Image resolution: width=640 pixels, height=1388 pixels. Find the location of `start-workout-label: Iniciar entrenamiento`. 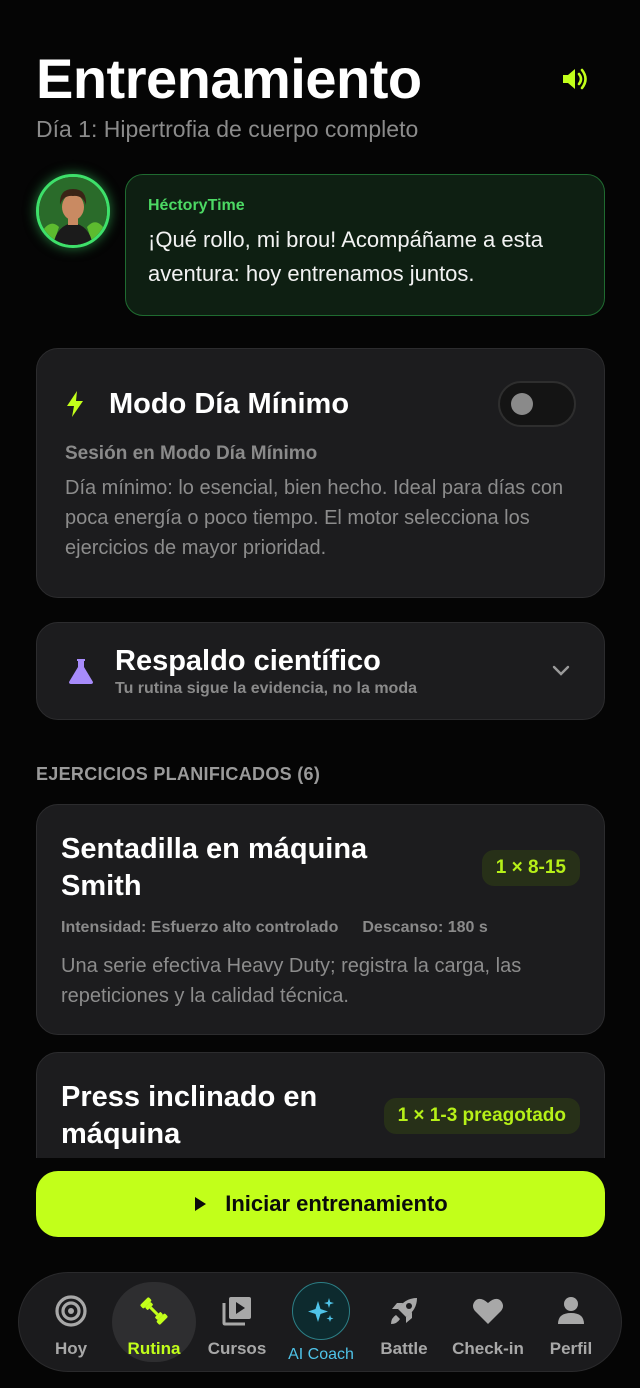

start-workout-label: Iniciar entrenamiento is located at coordinates (336, 1203).